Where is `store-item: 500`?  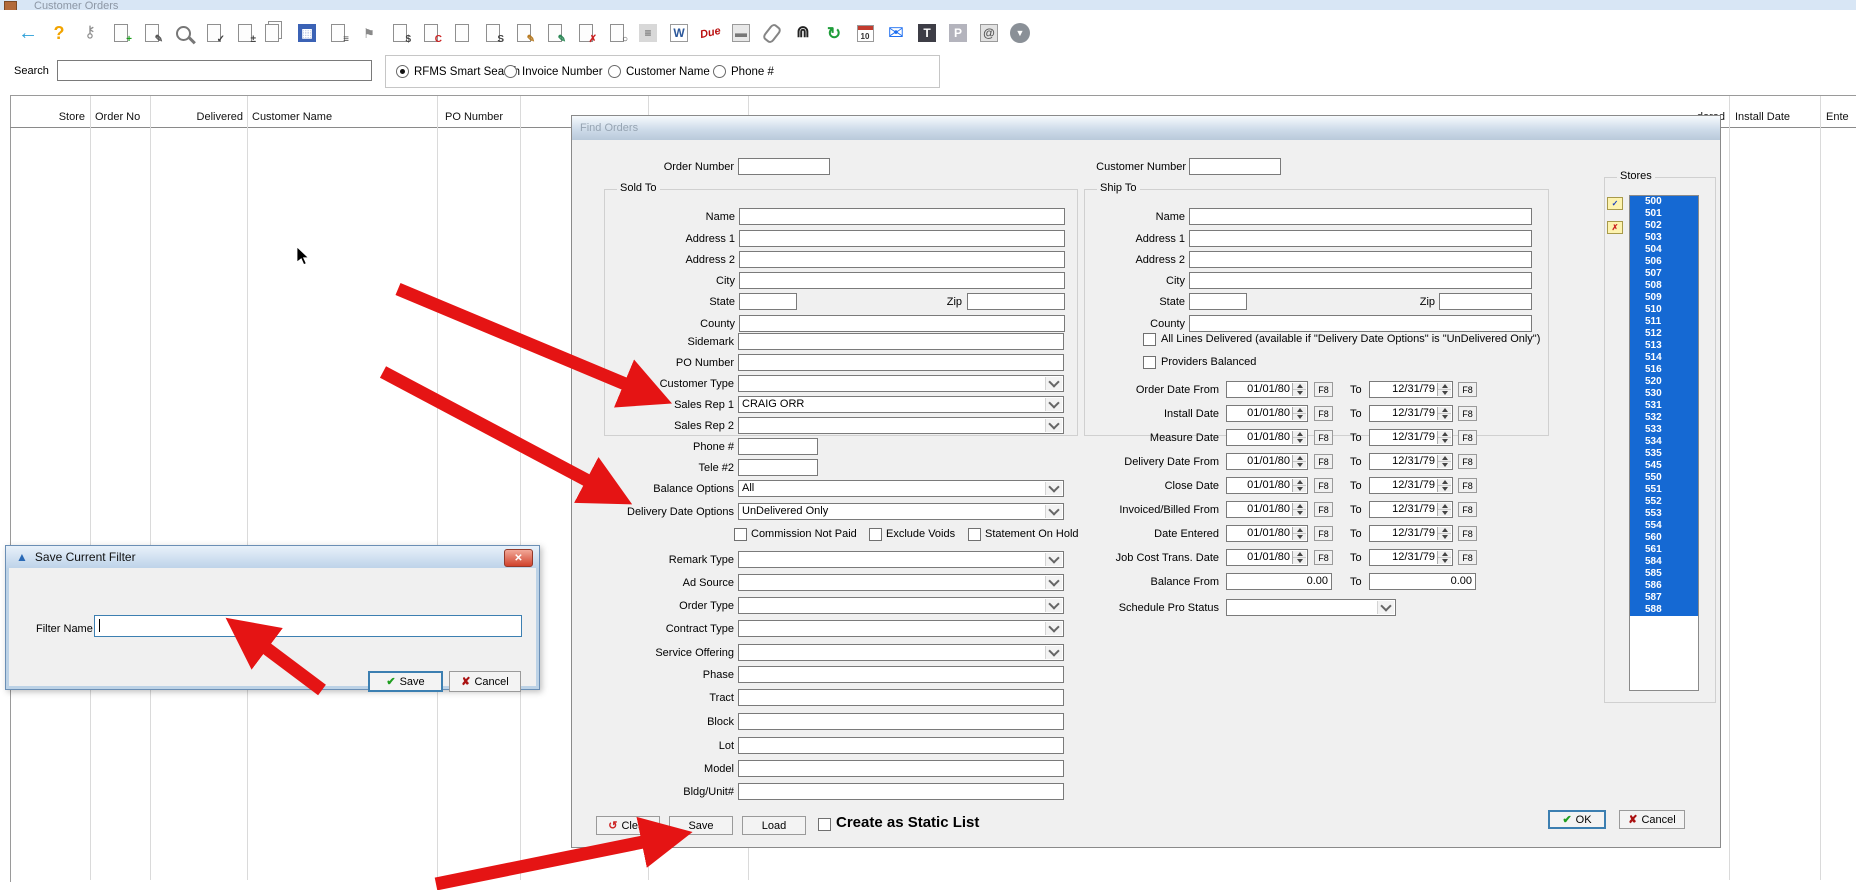 store-item: 500 is located at coordinates (1664, 202).